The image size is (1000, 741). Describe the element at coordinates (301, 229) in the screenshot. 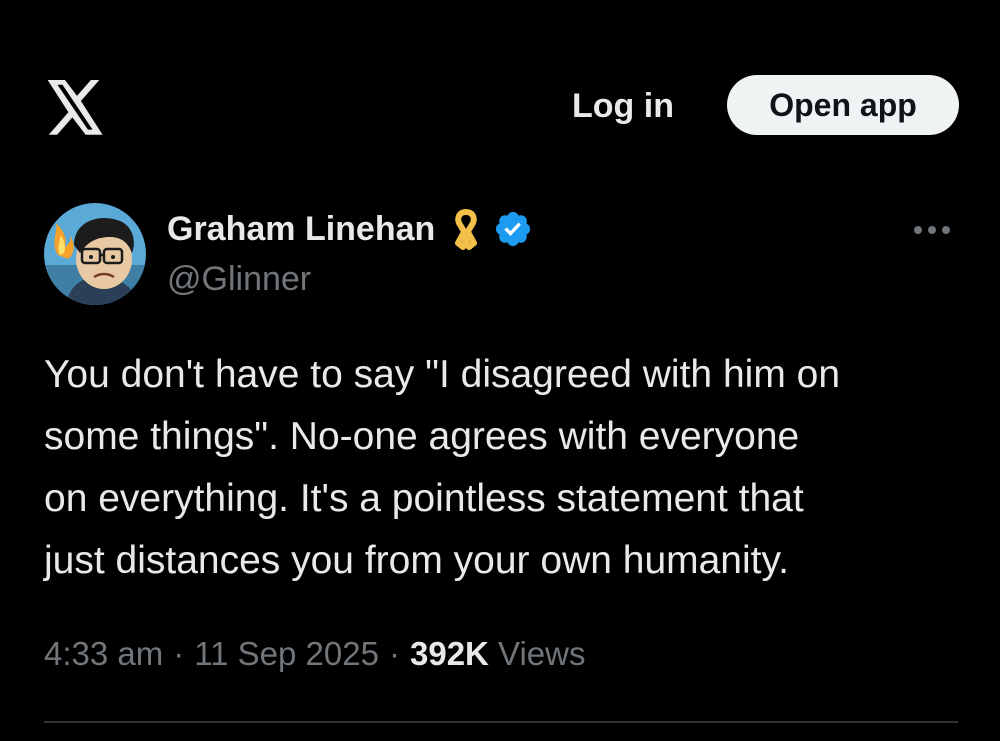

I see `author-display-name: Graham Linehan` at that location.